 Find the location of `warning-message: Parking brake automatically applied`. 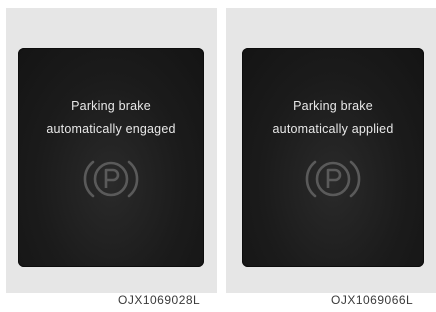

warning-message: Parking brake automatically applied is located at coordinates (333, 118).